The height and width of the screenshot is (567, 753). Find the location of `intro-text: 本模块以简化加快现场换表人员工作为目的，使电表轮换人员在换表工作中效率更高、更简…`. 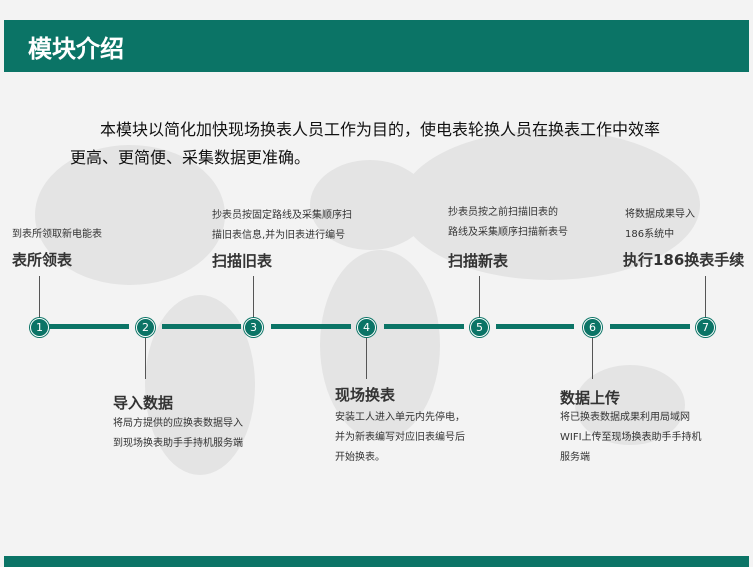

intro-text: 本模块以简化加快现场换表人员工作为目的，使电表轮换人员在换表工作中效率更高、更简… is located at coordinates (365, 143).